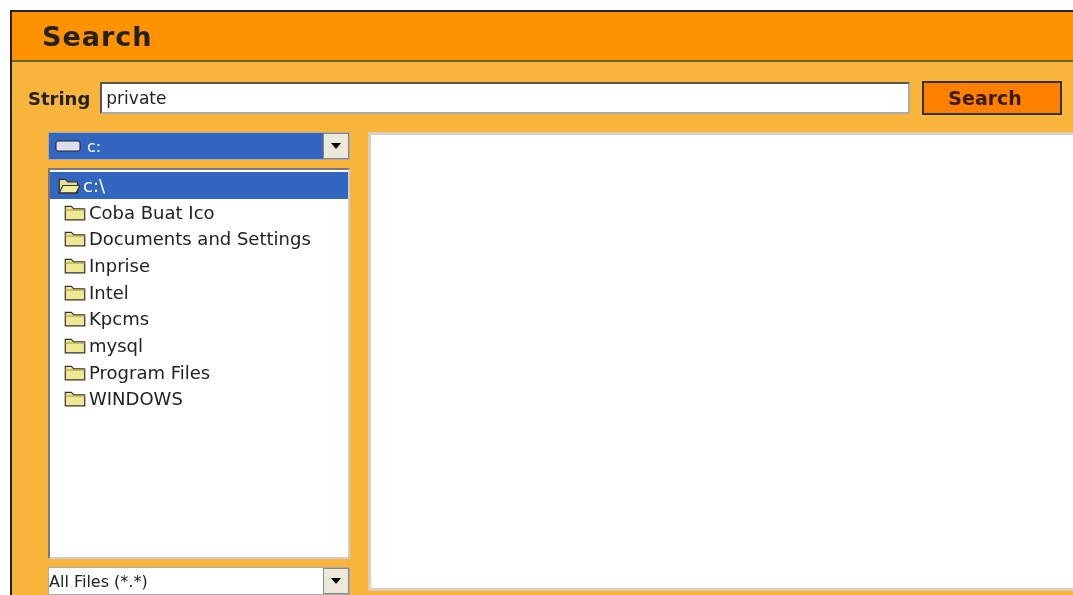  I want to click on string-label: String, so click(59, 98).